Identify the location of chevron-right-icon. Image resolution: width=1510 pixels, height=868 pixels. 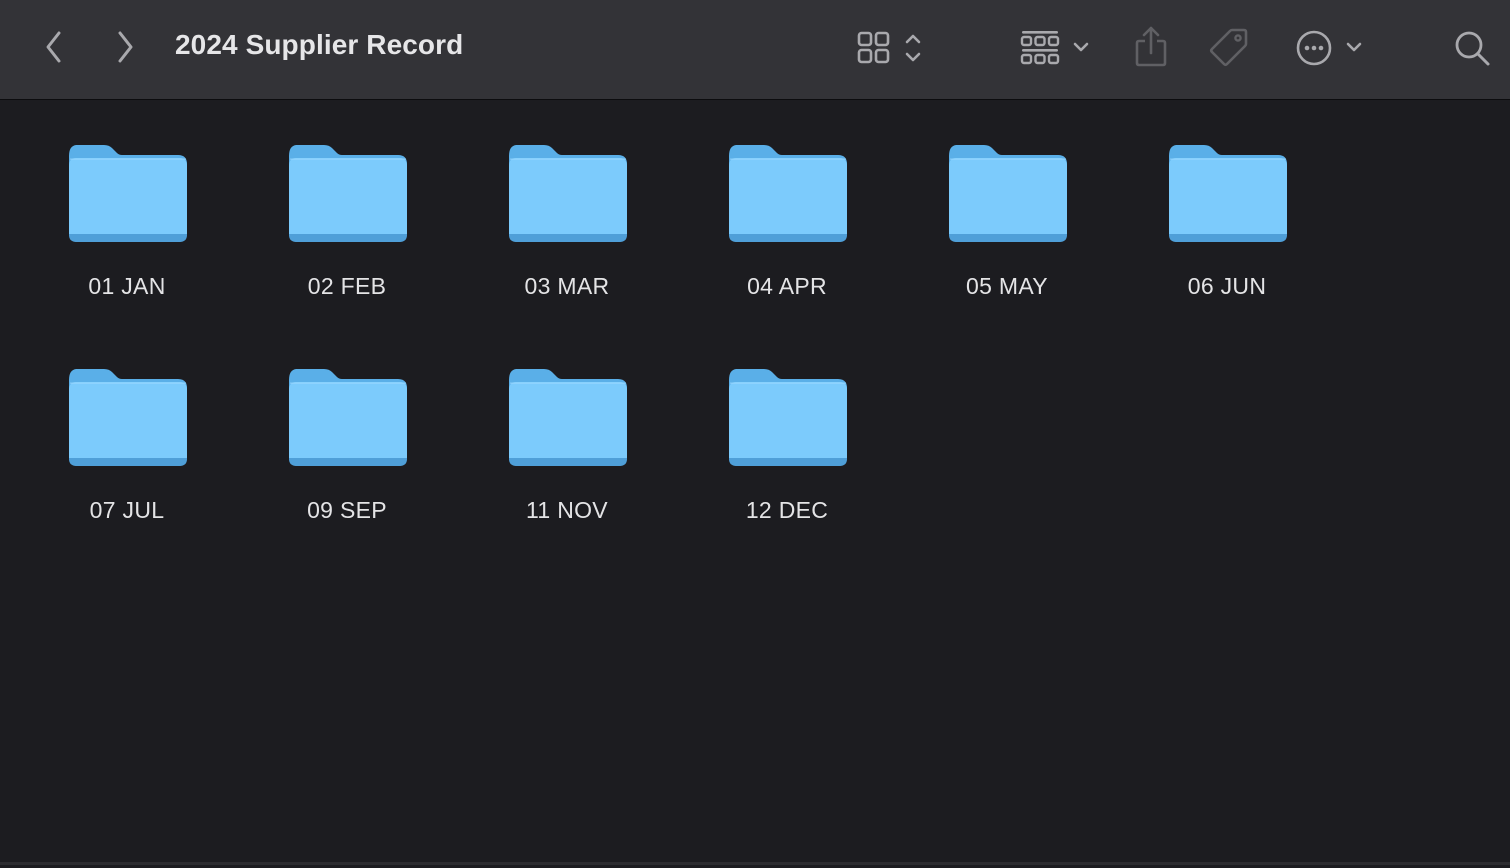
(125, 47).